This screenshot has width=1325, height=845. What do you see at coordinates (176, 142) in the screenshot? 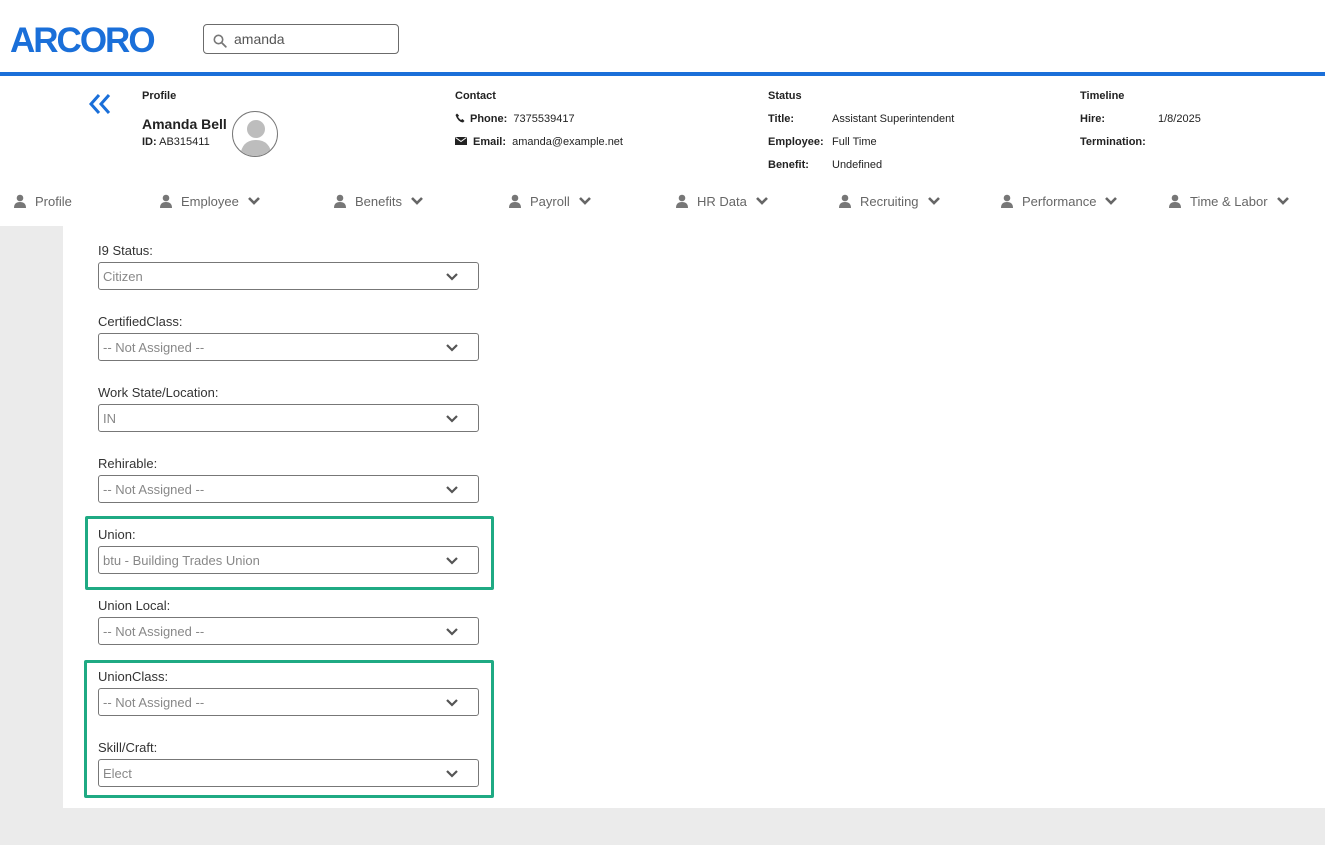
I see `employee-id: ID: AB315411` at bounding box center [176, 142].